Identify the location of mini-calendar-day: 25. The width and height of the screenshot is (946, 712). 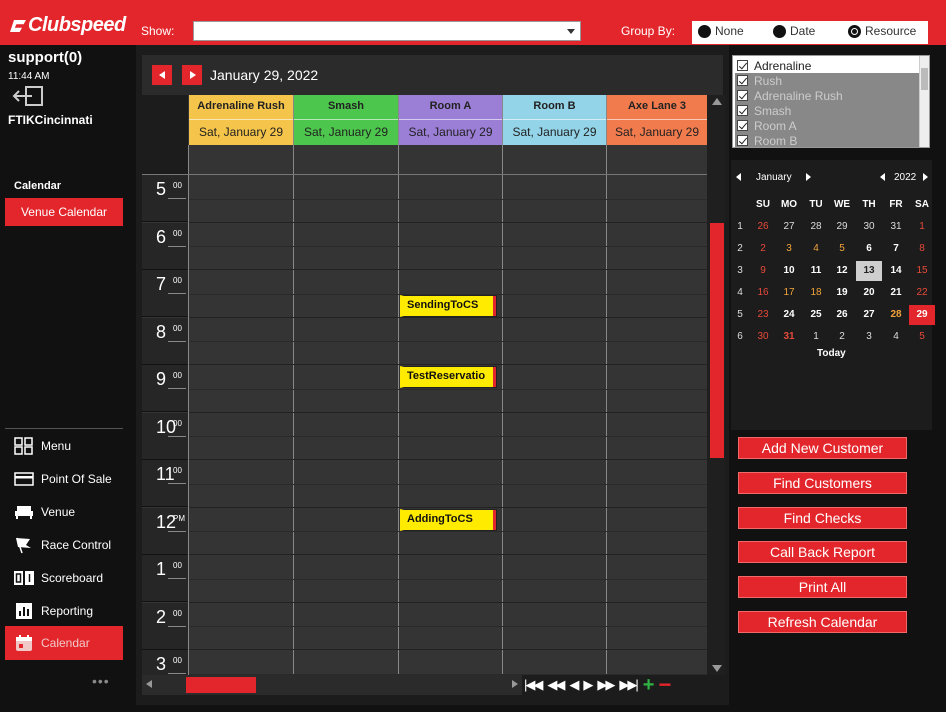
(816, 315).